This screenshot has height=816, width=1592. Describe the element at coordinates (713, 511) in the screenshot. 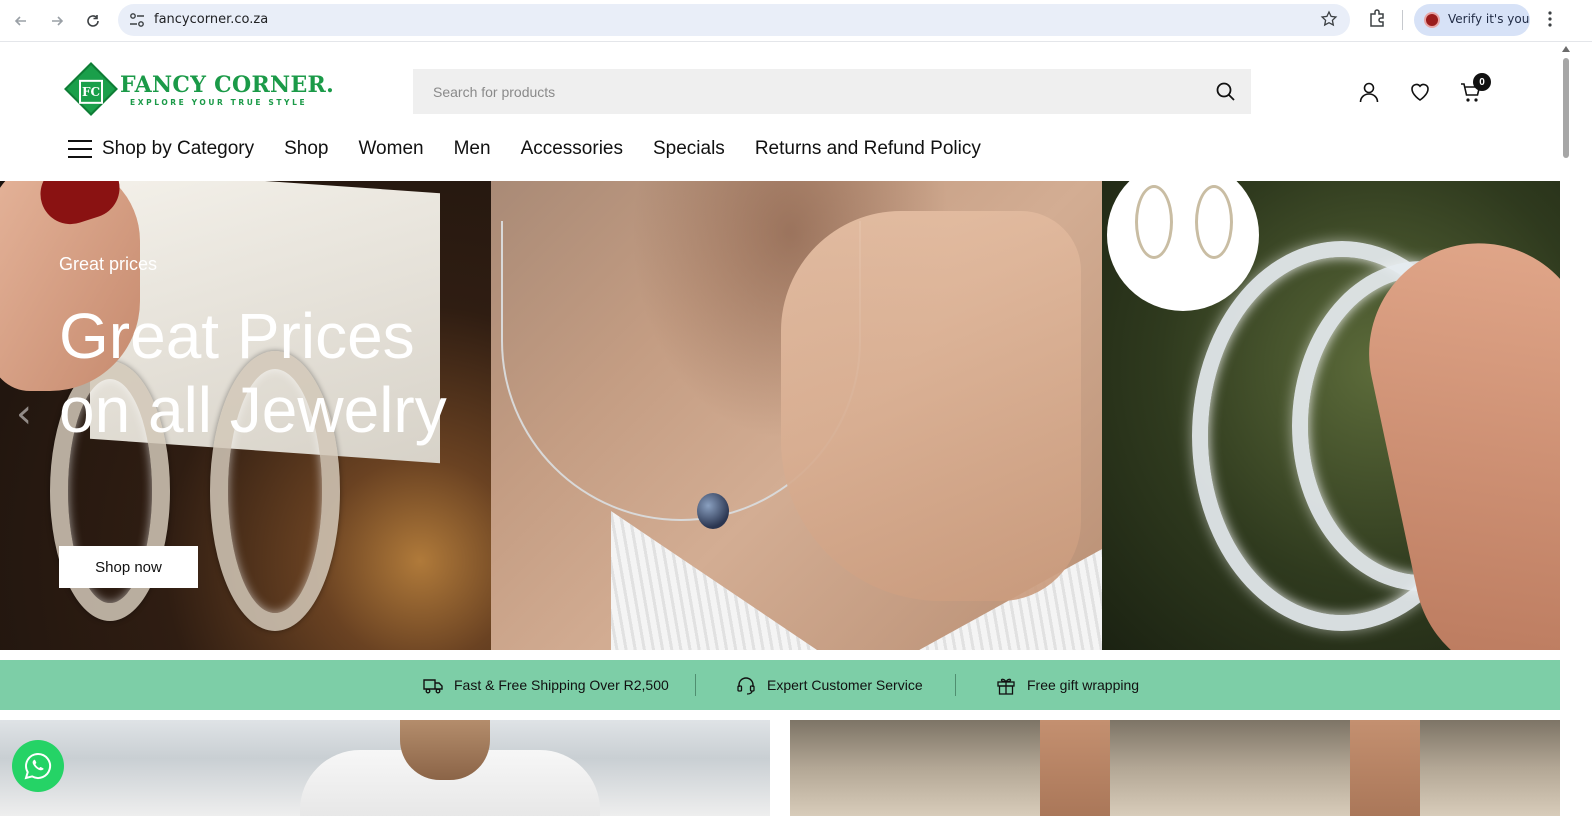

I see `pendant-pearl` at that location.